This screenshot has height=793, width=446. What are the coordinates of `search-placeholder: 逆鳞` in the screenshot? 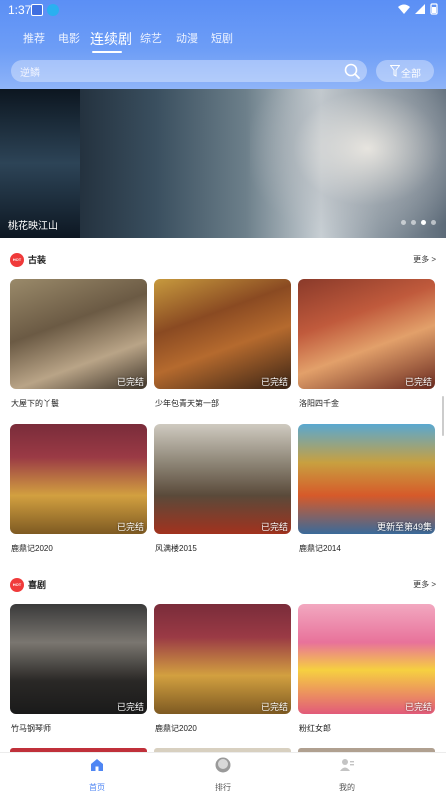 It's located at (30, 73).